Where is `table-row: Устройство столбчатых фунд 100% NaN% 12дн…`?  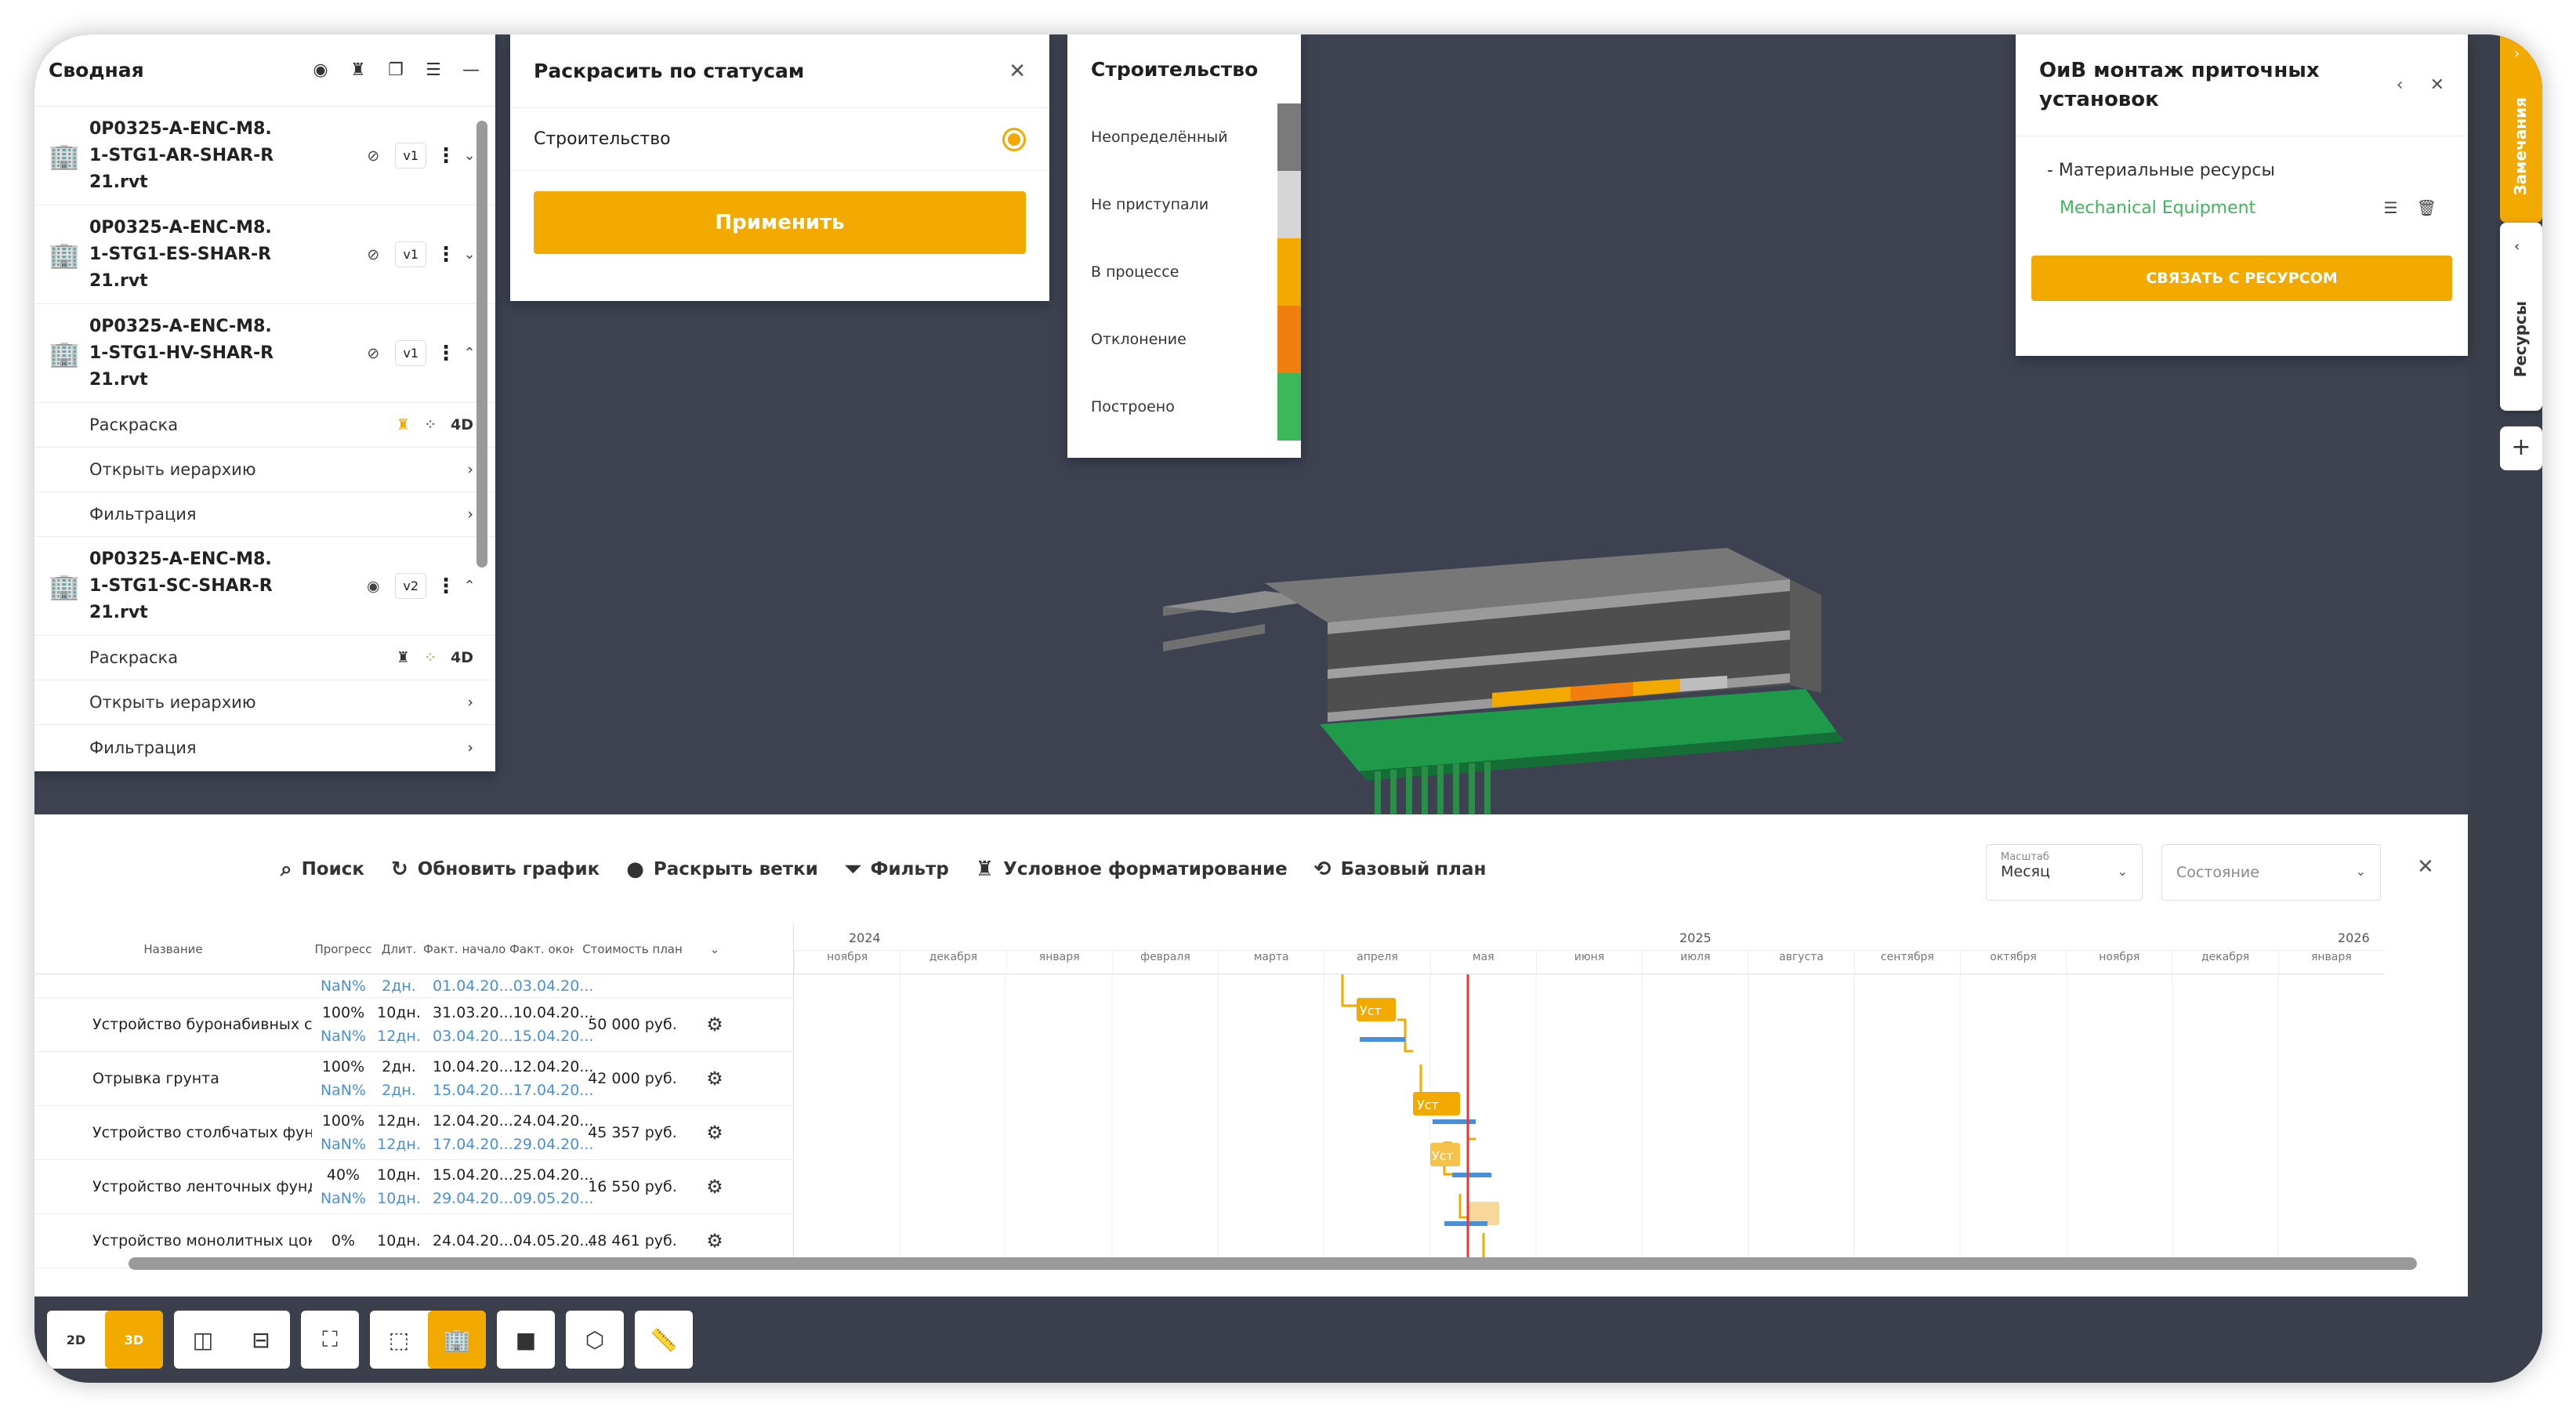
table-row: Устройство столбчатых фунд 100% NaN% 12дн… is located at coordinates (413, 1133).